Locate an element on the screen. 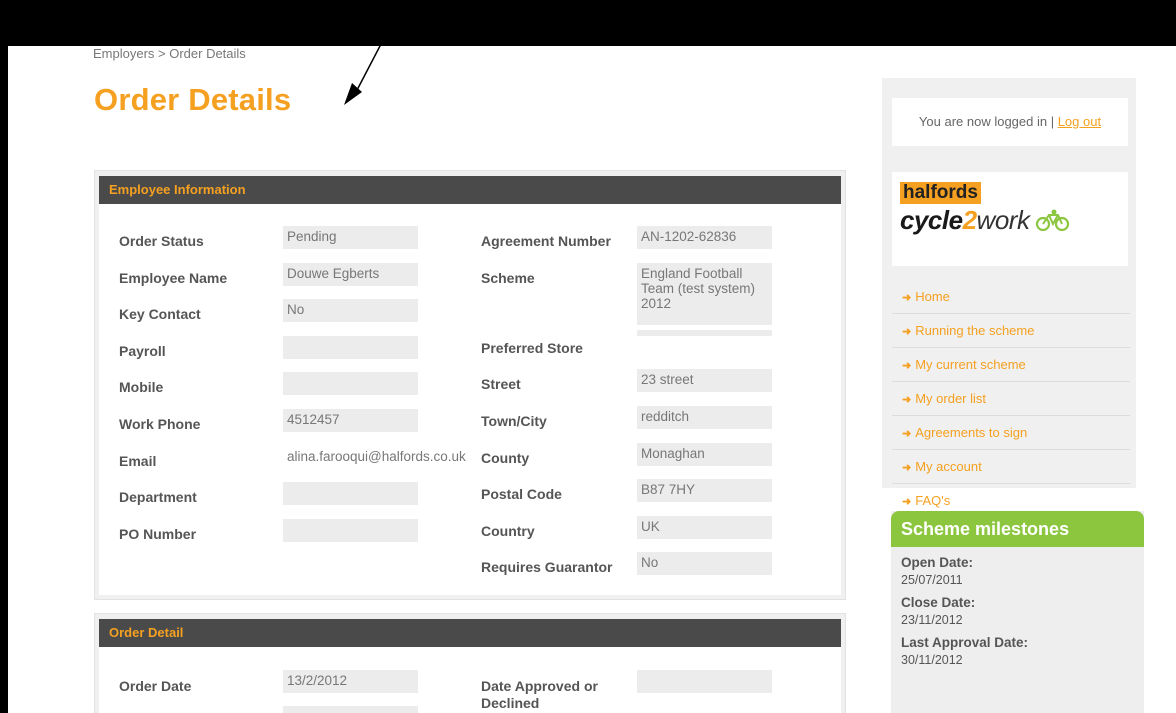 Image resolution: width=1176 pixels, height=713 pixels. page-title: Order Details is located at coordinates (193, 99).